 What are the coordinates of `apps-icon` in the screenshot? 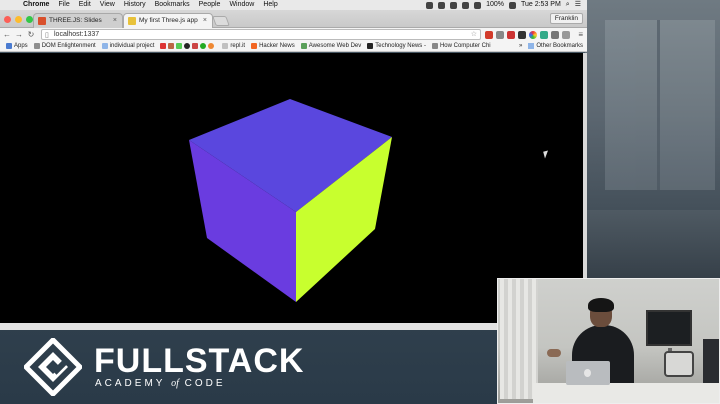 It's located at (9, 46).